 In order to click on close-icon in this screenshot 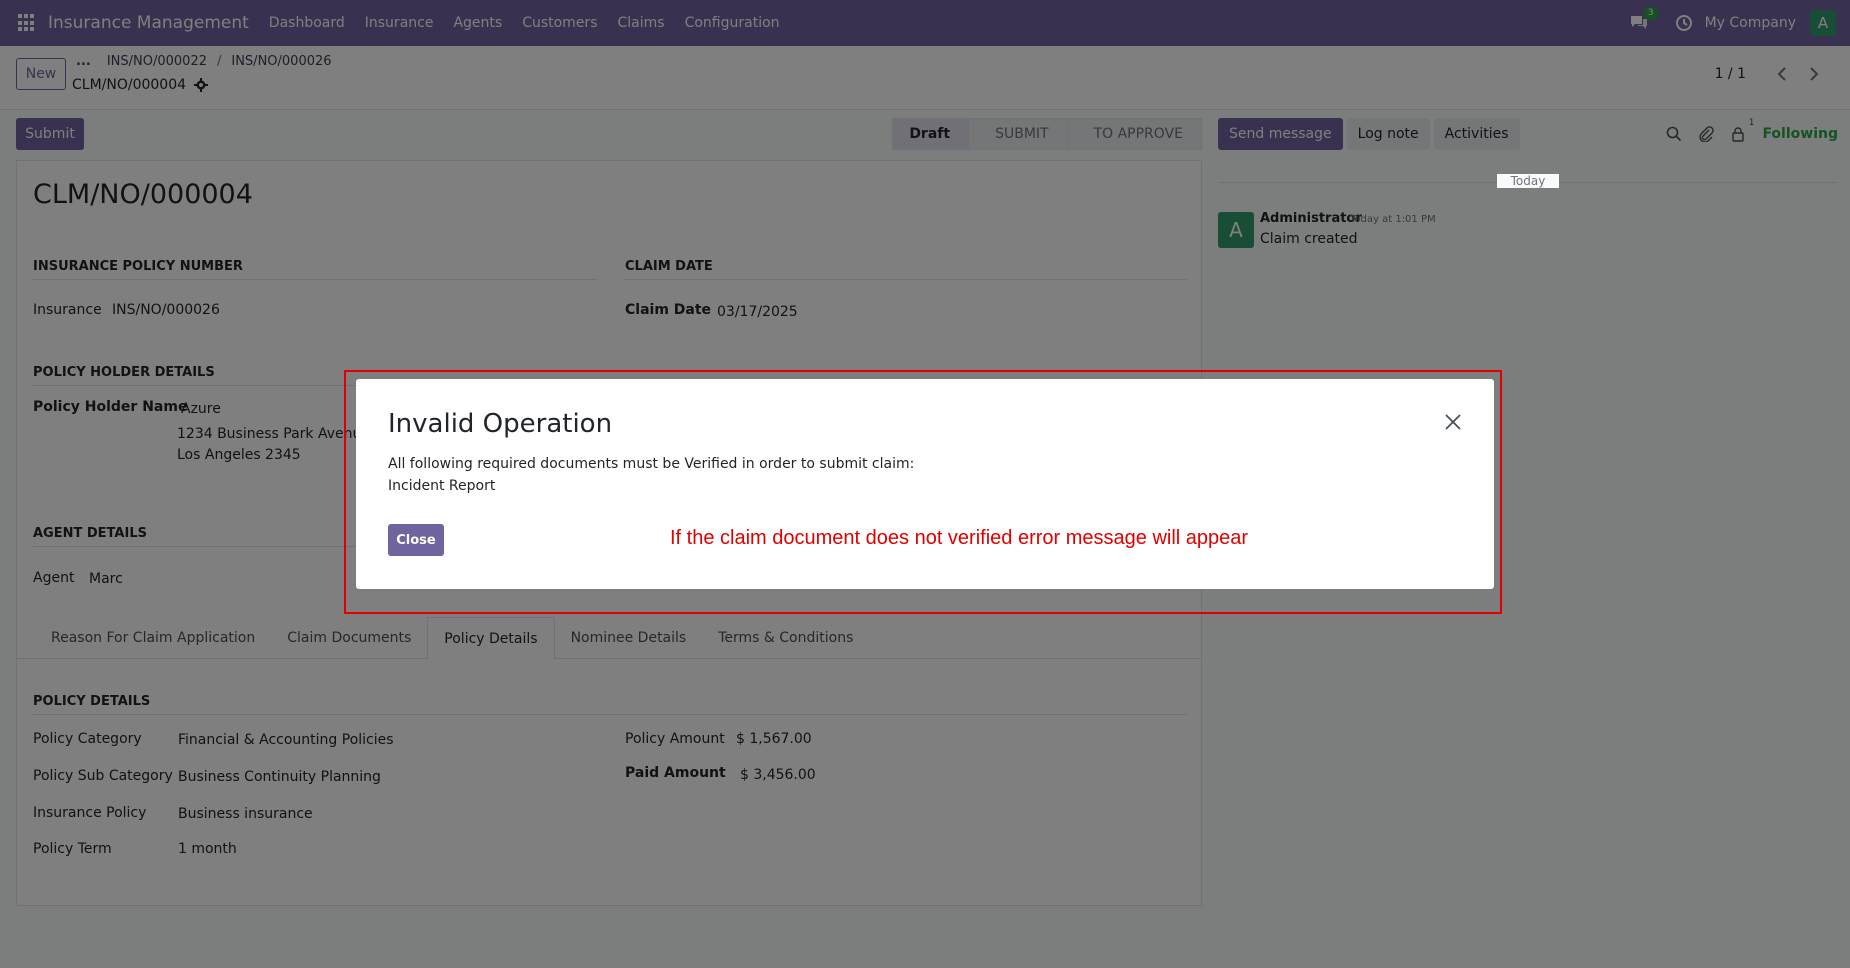, I will do `click(1453, 422)`.